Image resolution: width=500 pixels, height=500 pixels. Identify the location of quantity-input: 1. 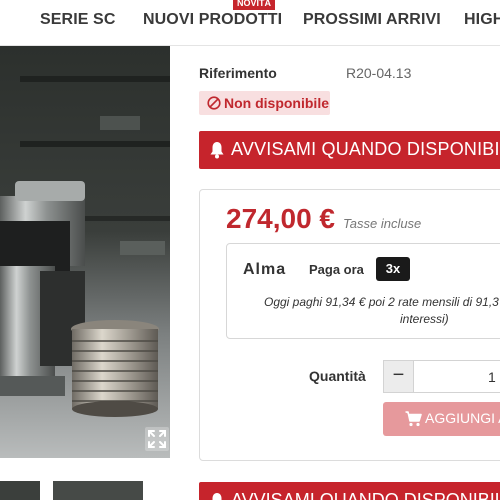
(457, 376).